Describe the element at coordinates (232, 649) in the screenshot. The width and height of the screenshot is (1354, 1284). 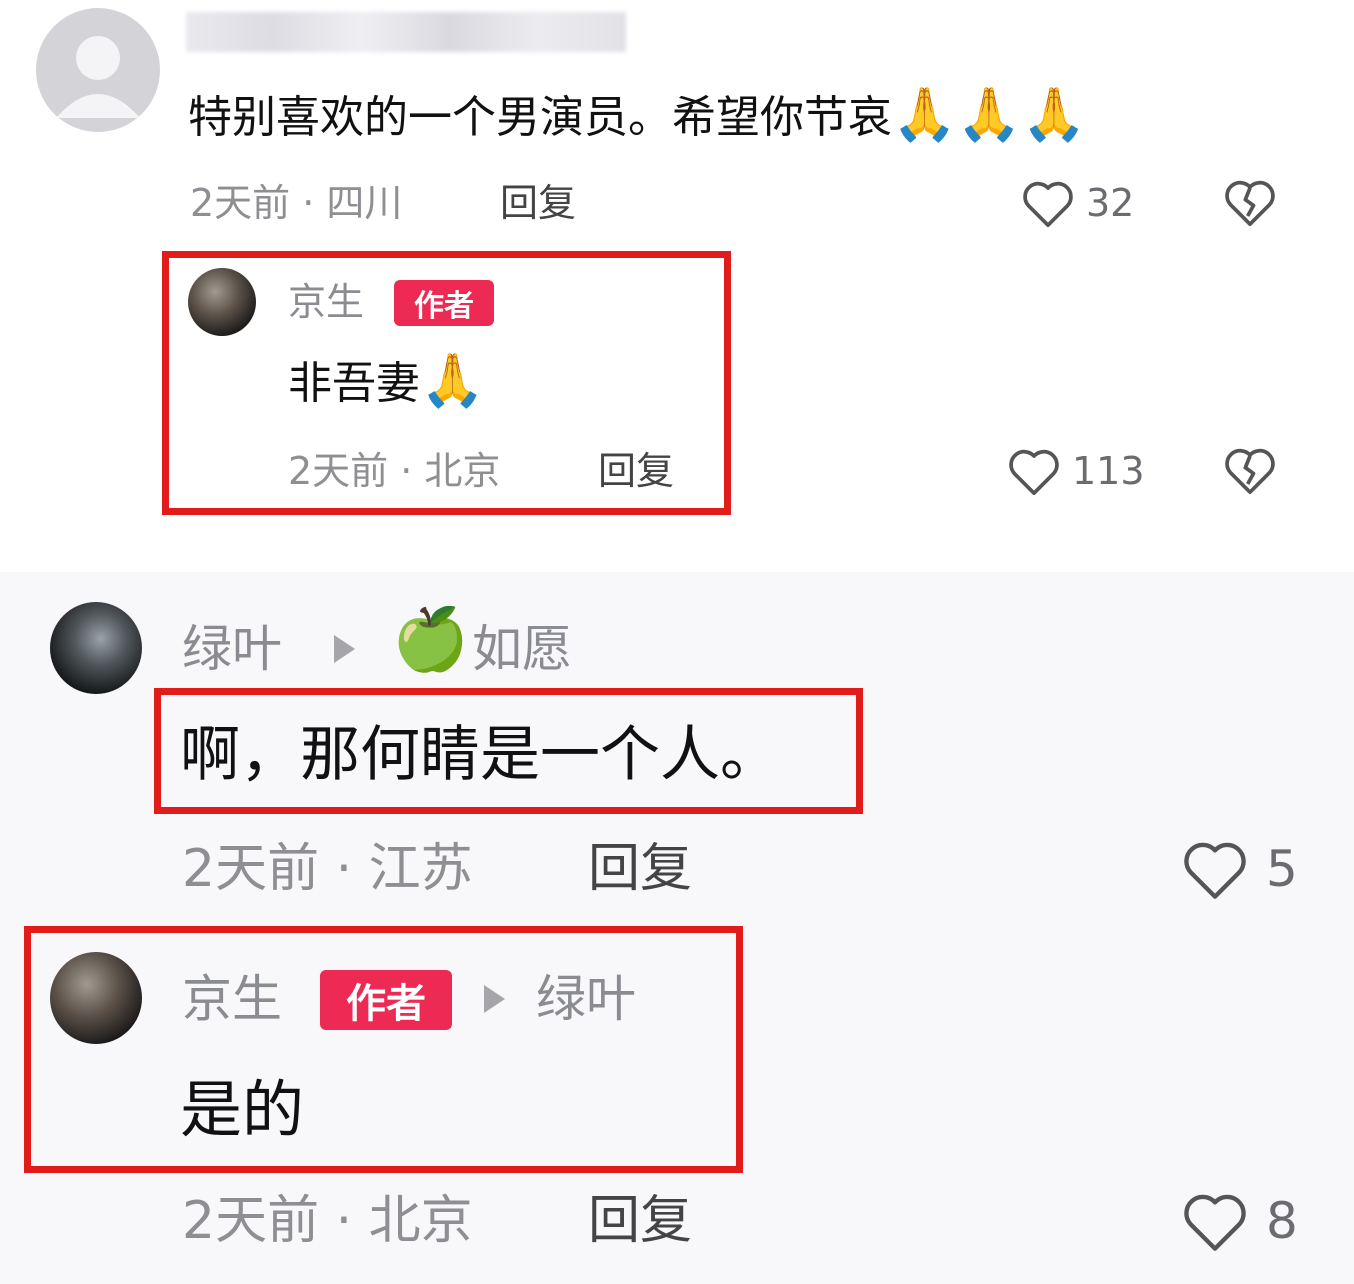
I see `username: 绿叶` at that location.